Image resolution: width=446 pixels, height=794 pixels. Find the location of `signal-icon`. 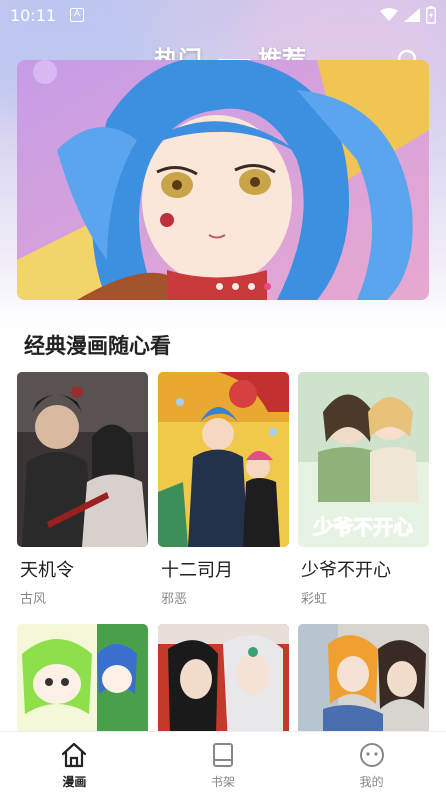

signal-icon is located at coordinates (412, 15).